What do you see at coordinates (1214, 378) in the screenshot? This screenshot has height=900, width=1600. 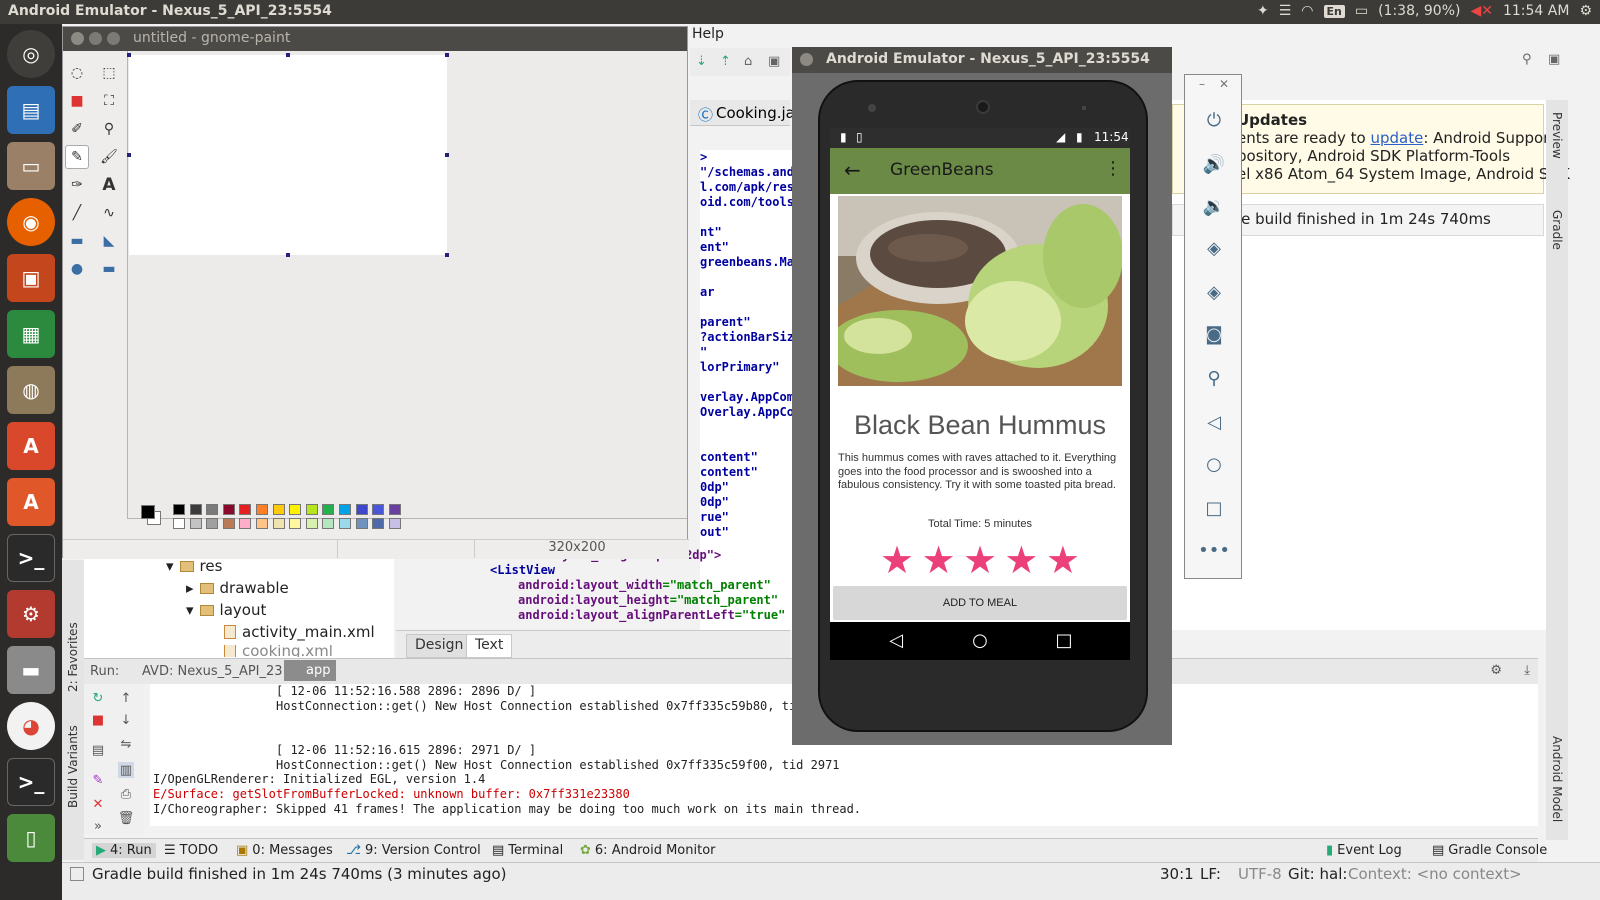 I see `zoom-icon: ⚲` at bounding box center [1214, 378].